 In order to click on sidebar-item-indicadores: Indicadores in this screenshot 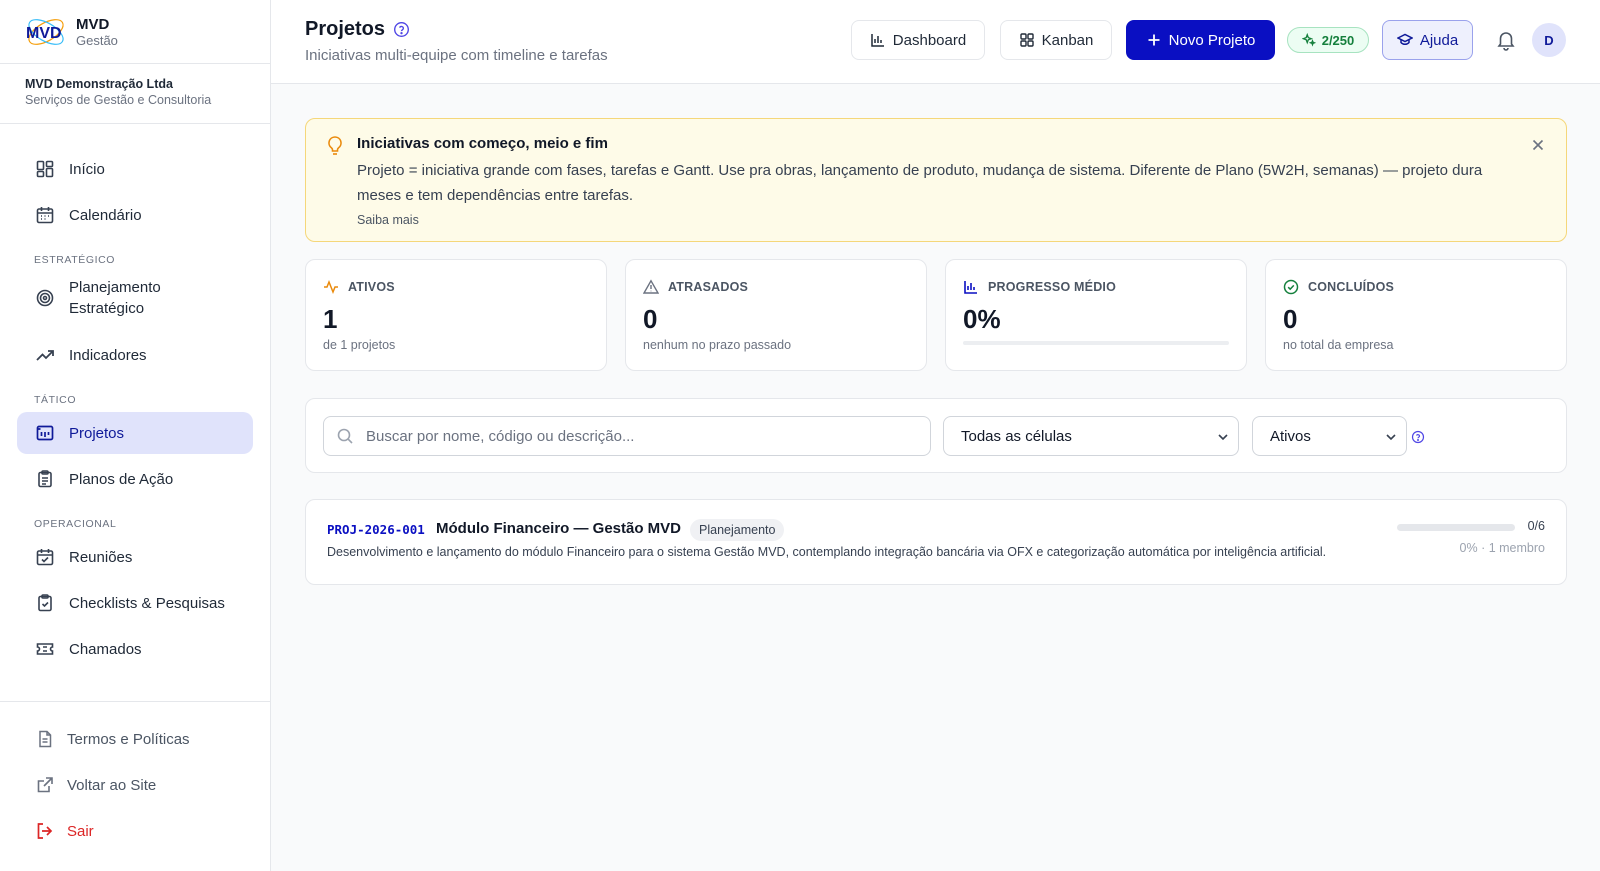, I will do `click(135, 355)`.